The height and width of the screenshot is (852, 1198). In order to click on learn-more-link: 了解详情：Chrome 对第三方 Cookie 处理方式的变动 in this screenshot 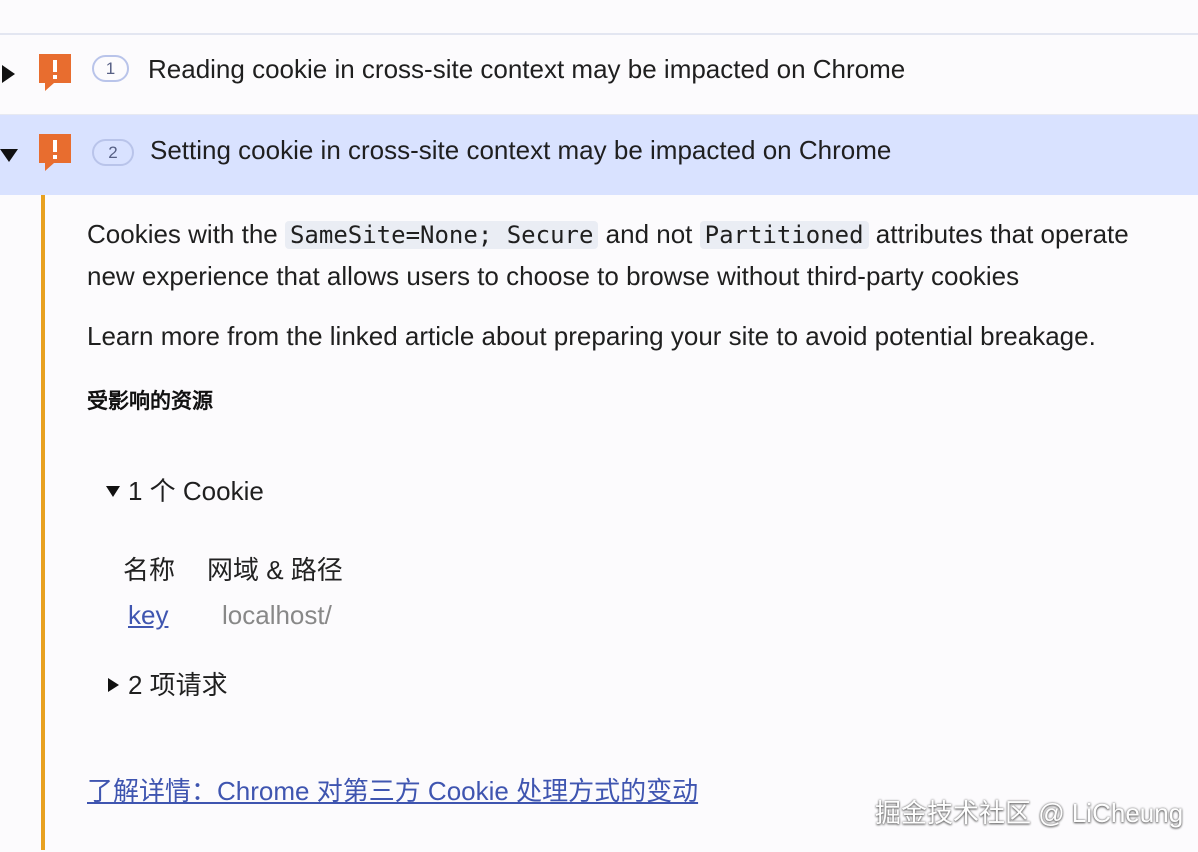, I will do `click(392, 791)`.